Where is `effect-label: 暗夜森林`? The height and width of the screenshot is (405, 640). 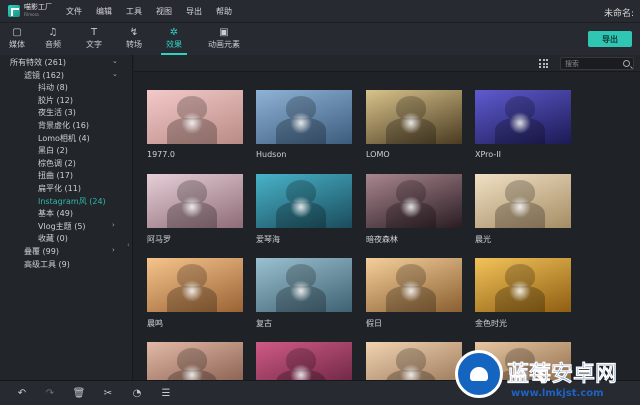 effect-label: 暗夜森林 is located at coordinates (382, 239).